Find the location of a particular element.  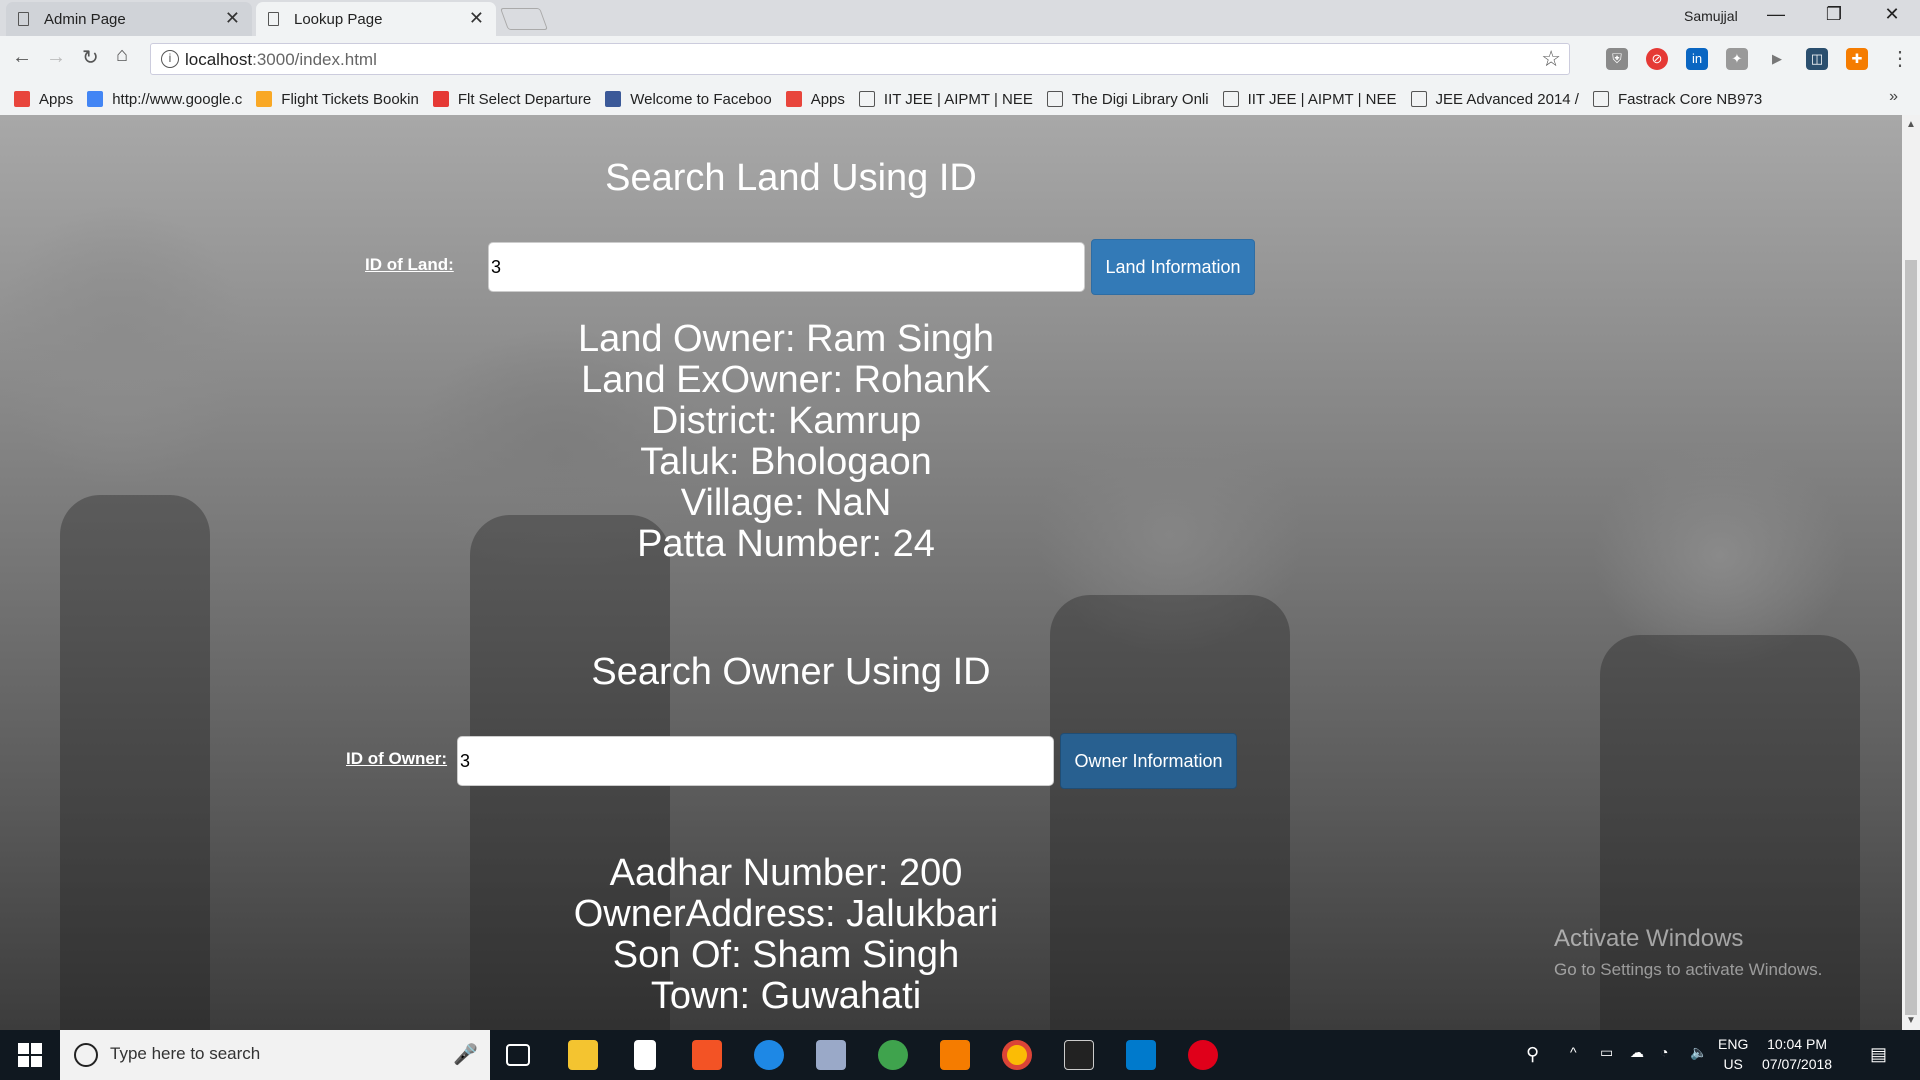

chrome-icon is located at coordinates (1017, 1055).